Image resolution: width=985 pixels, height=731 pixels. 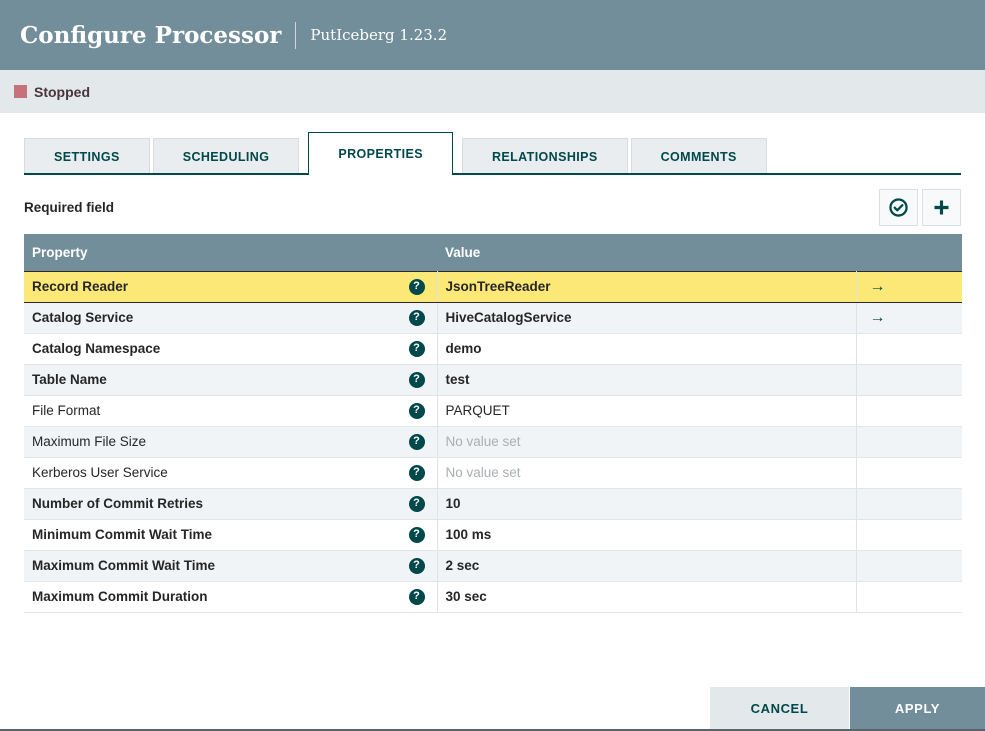 What do you see at coordinates (909, 252) in the screenshot?
I see `goto-column-header` at bounding box center [909, 252].